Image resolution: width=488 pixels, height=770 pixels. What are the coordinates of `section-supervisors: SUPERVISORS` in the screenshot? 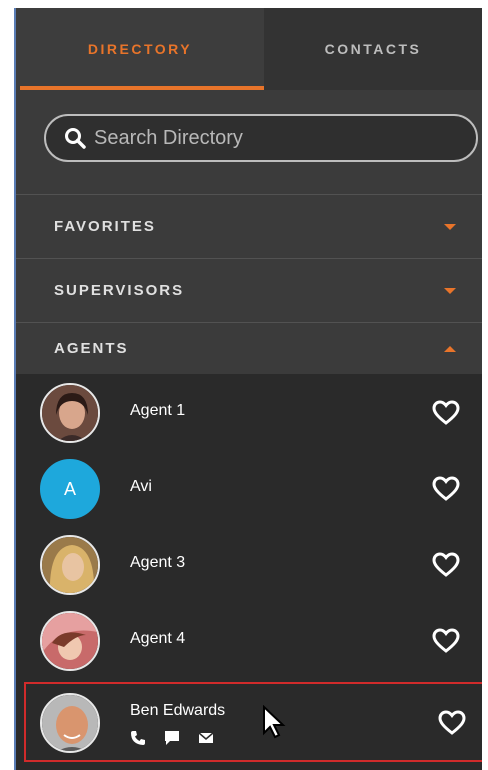 It's located at (249, 290).